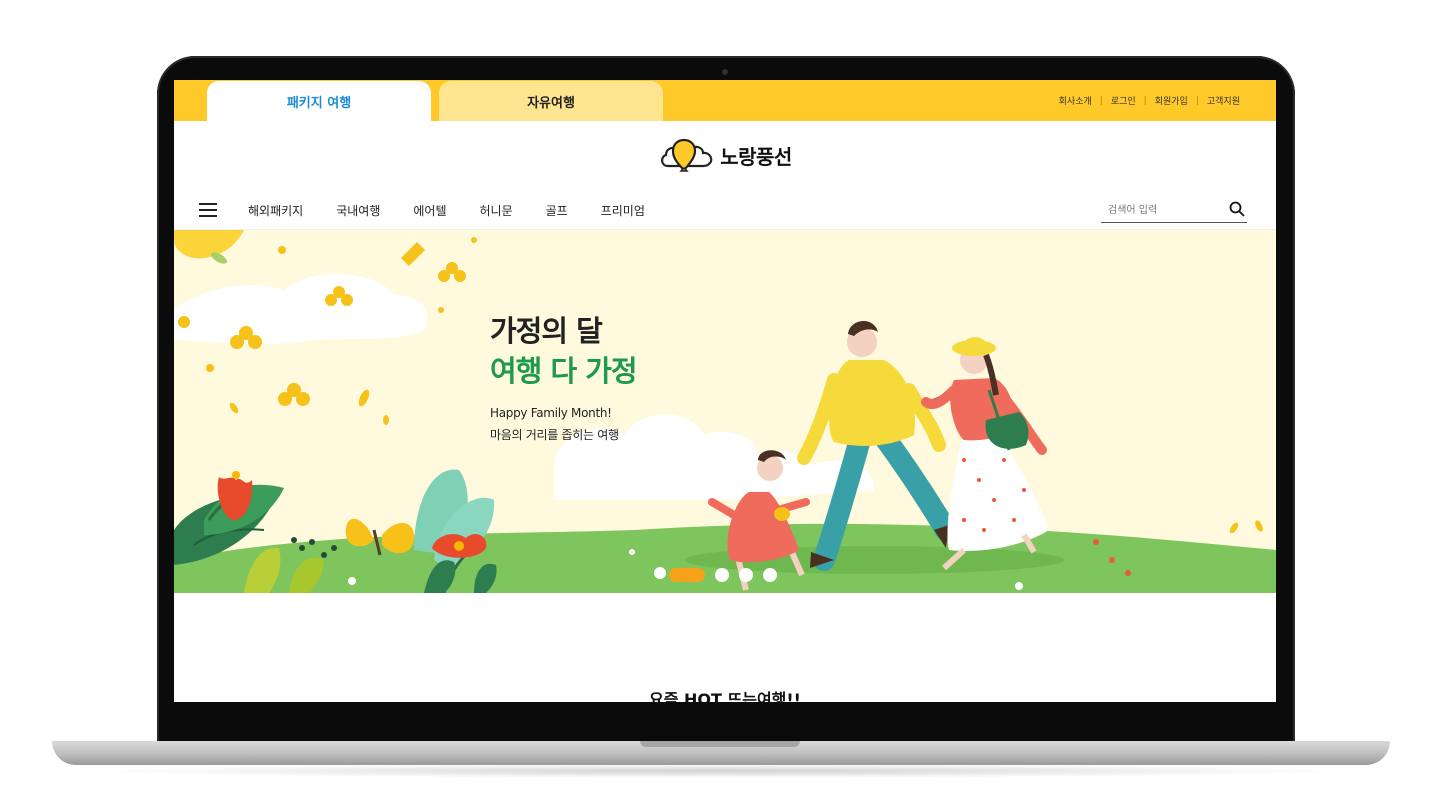  Describe the element at coordinates (463, 210) in the screenshot. I see `nav-menu: 해외패키지 국내여행 에어텔 허니문 골프 프리미엄` at that location.